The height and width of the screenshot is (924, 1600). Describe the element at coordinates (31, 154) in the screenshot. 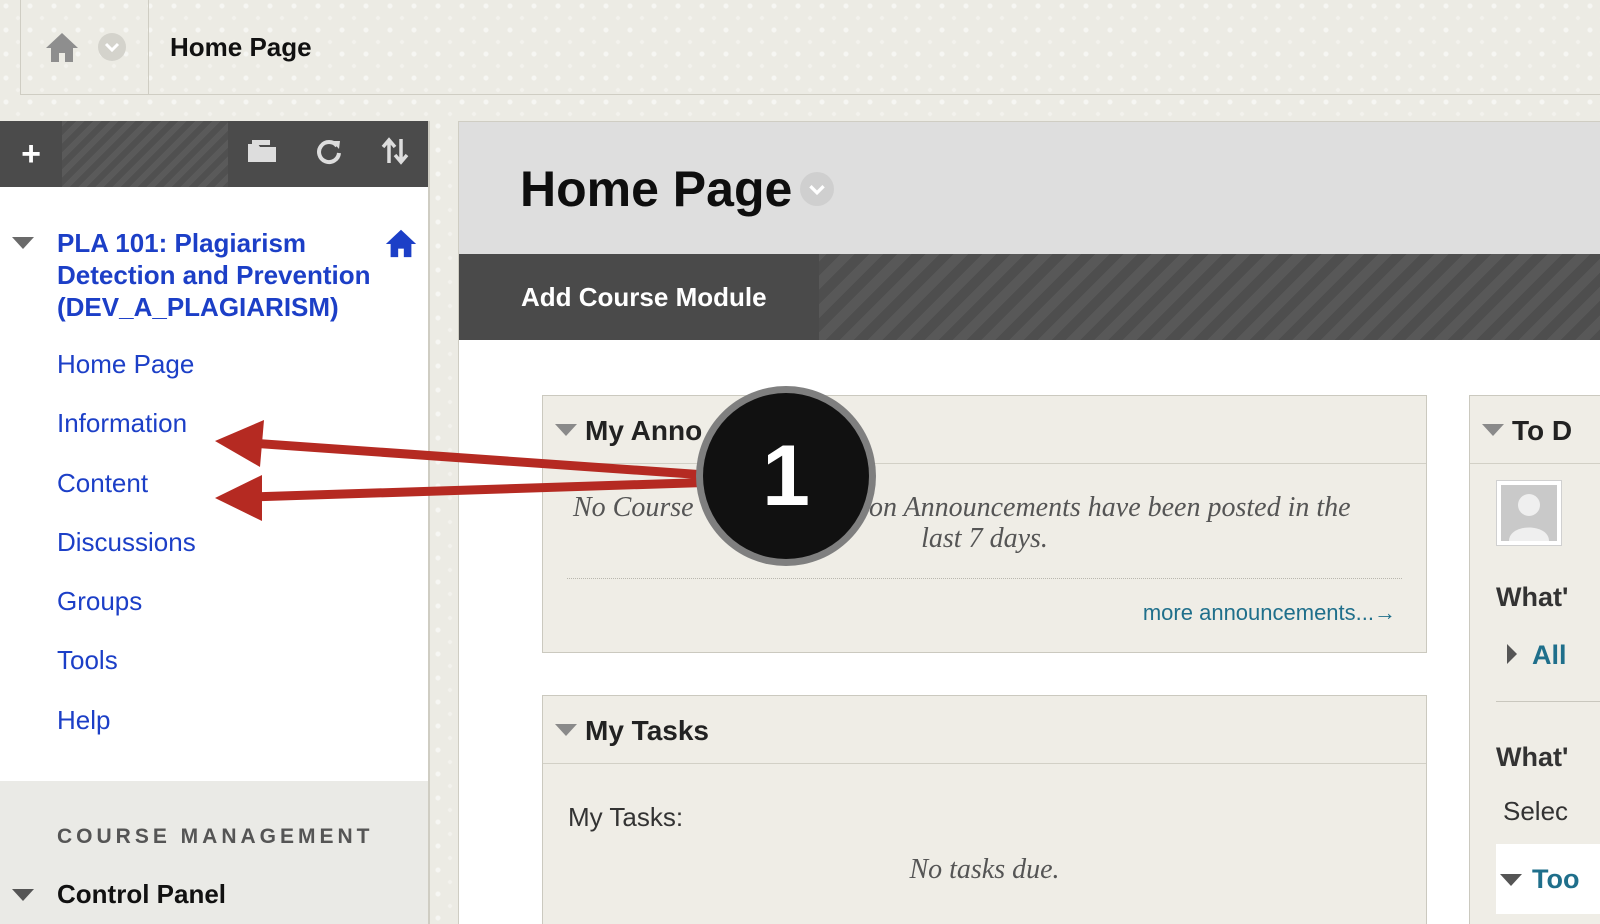

I see `add-menu-item-button: +` at that location.